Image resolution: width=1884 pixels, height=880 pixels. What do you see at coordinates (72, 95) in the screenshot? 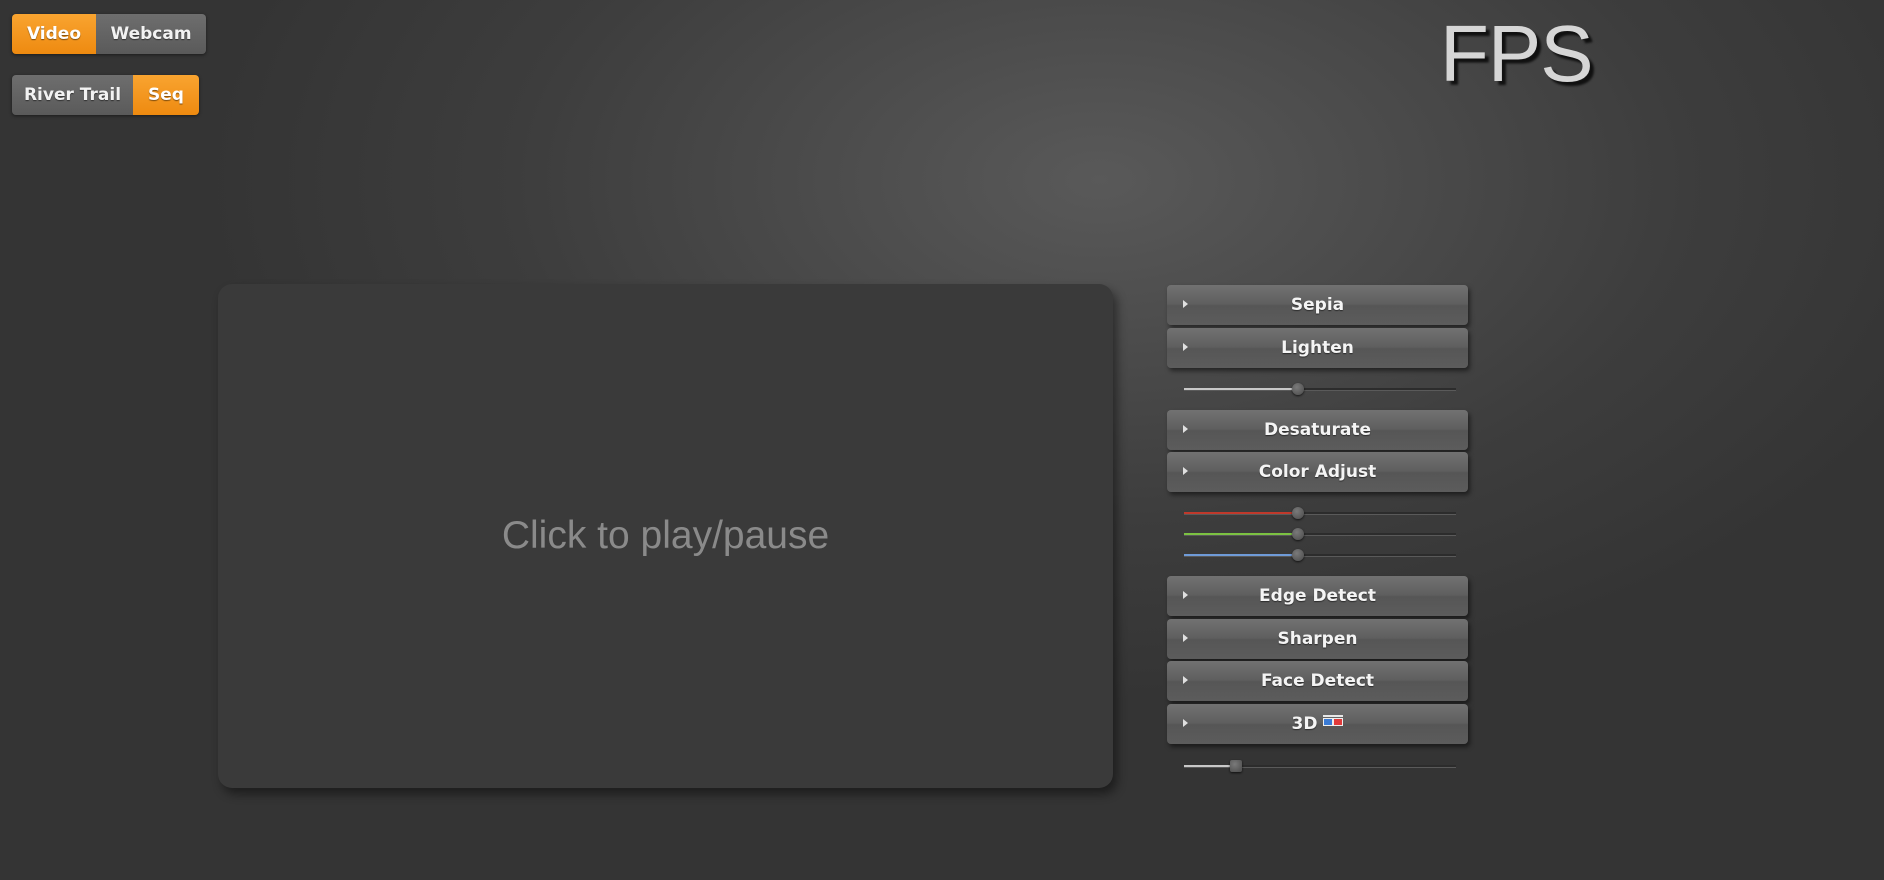
I see `river-trail-clip-button: River Trail` at bounding box center [72, 95].